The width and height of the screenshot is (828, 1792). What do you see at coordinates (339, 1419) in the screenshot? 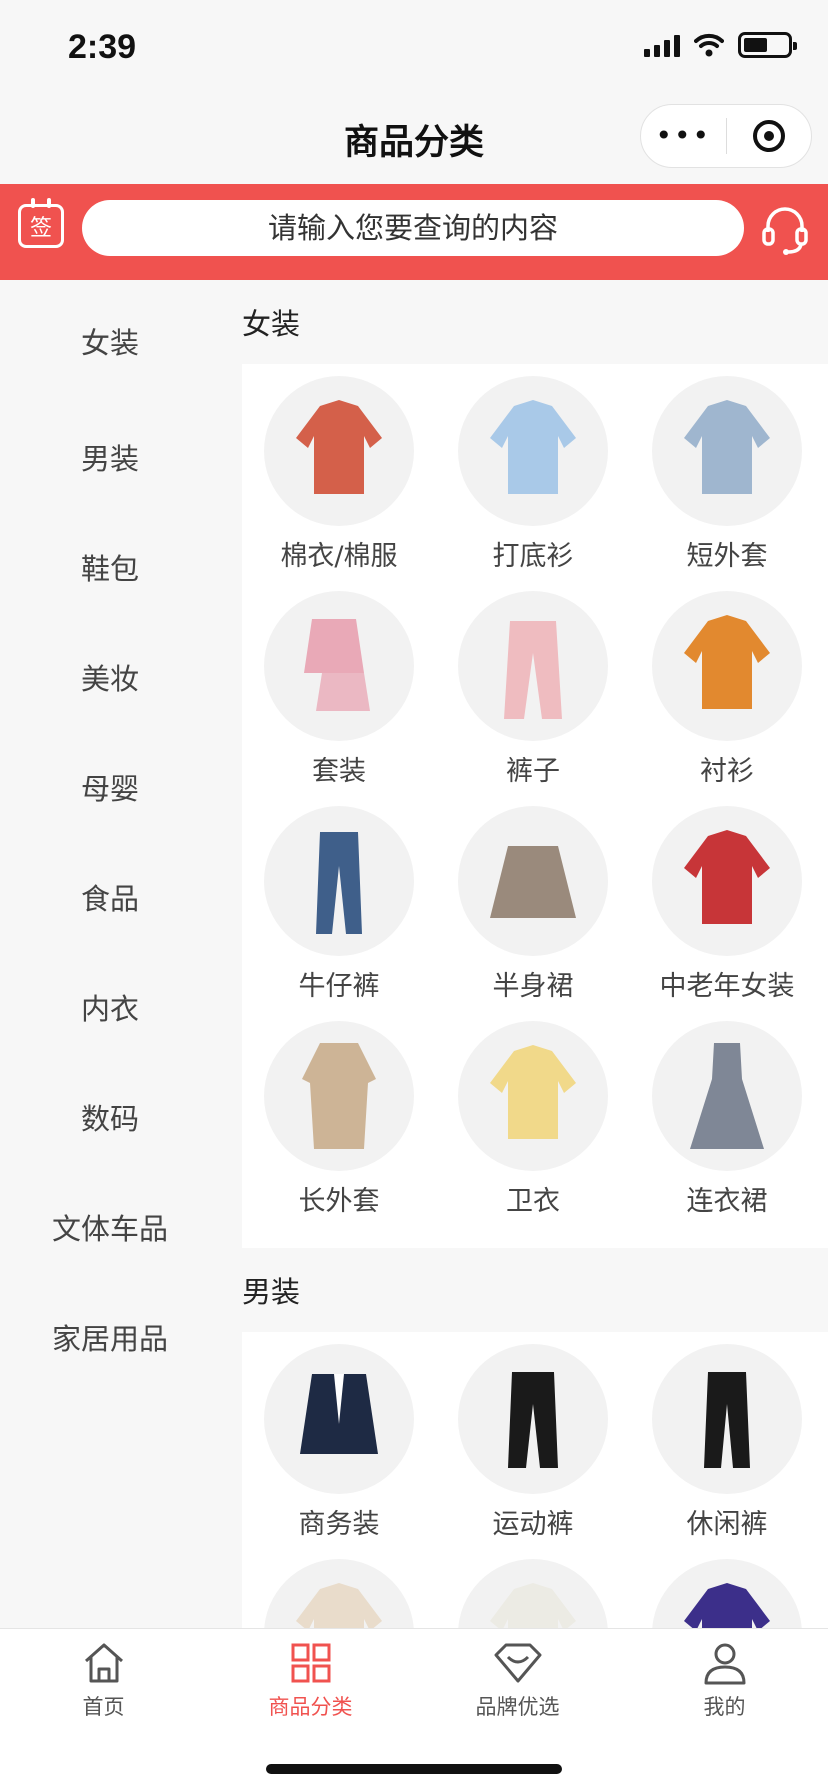
I see `suit-icon` at bounding box center [339, 1419].